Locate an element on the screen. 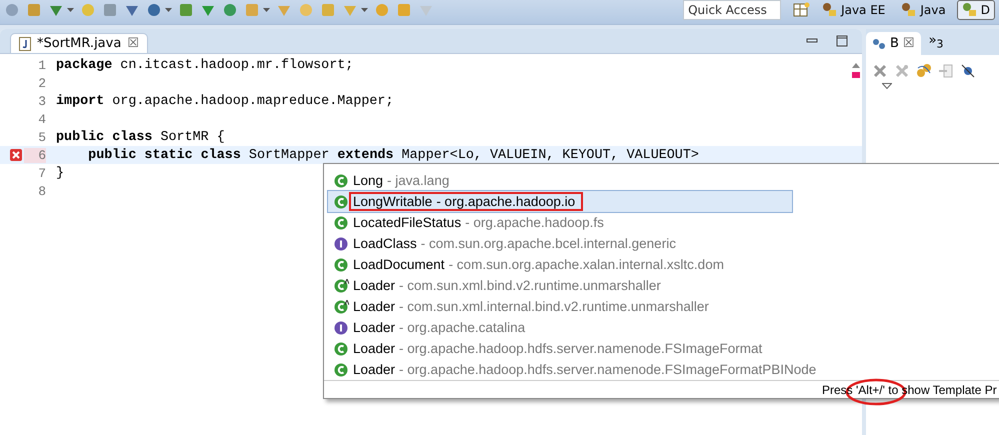 The image size is (999, 435). completion-item: Loader - org.apache.hadoop.hdfs.server.namenode.FSImageFormatPBINode is located at coordinates (661, 369).